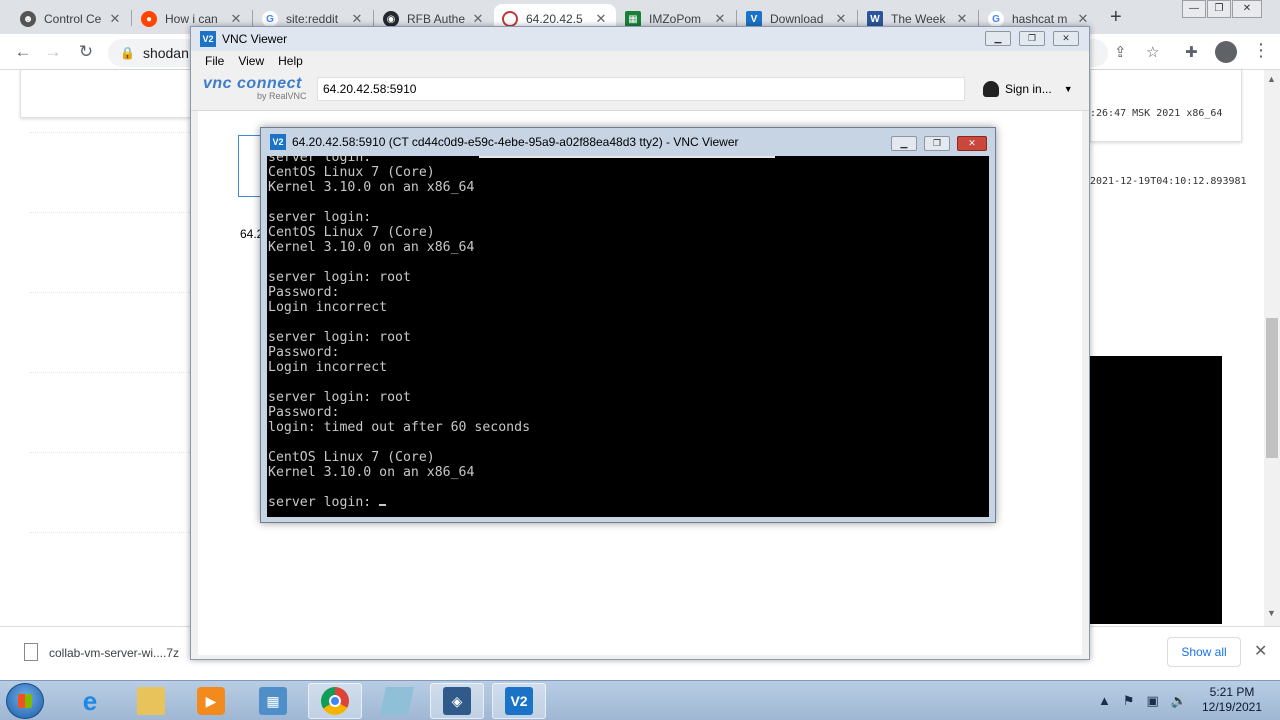 The image size is (1280, 720). Describe the element at coordinates (214, 61) in the screenshot. I see `menu-file: File` at that location.